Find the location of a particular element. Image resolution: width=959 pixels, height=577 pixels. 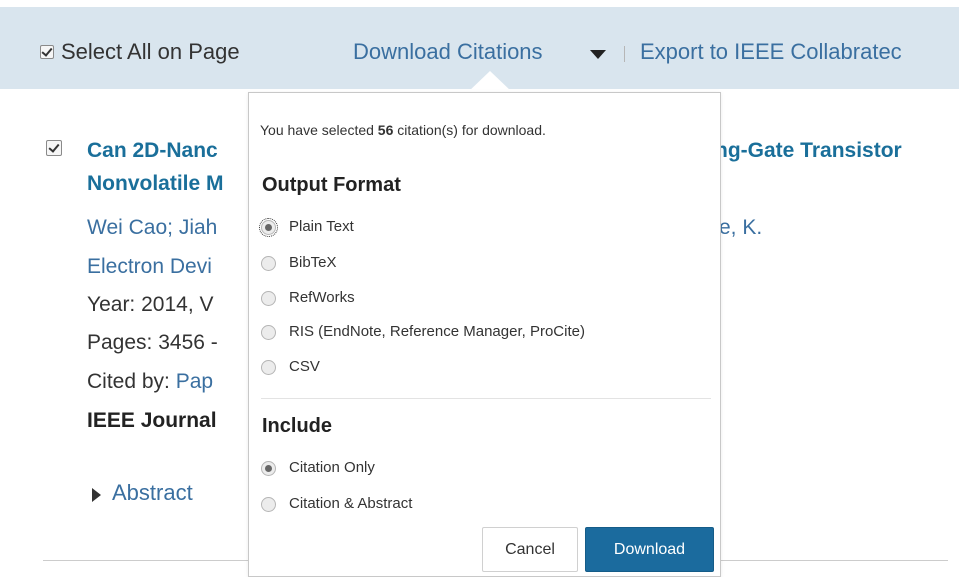

result-cited-by: Cited by: Pap is located at coordinates (150, 382).